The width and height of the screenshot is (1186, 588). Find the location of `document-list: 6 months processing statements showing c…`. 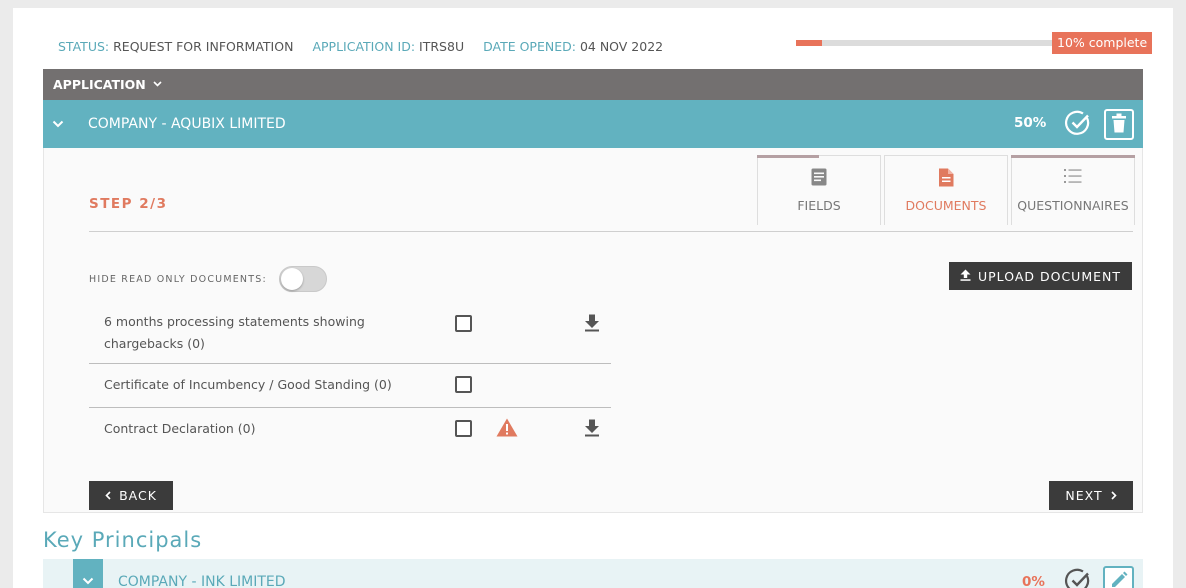

document-list: 6 months processing statements showing c… is located at coordinates (350, 376).